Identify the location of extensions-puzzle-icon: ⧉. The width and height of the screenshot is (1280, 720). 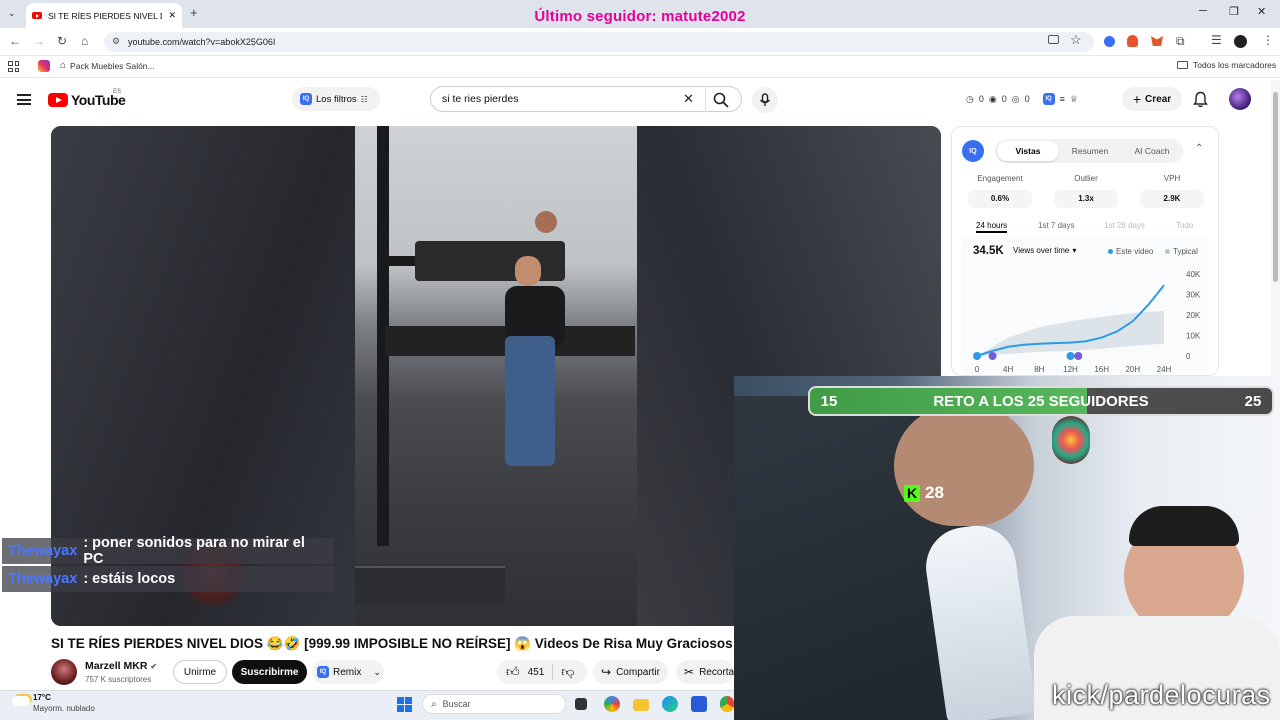
(1180, 41).